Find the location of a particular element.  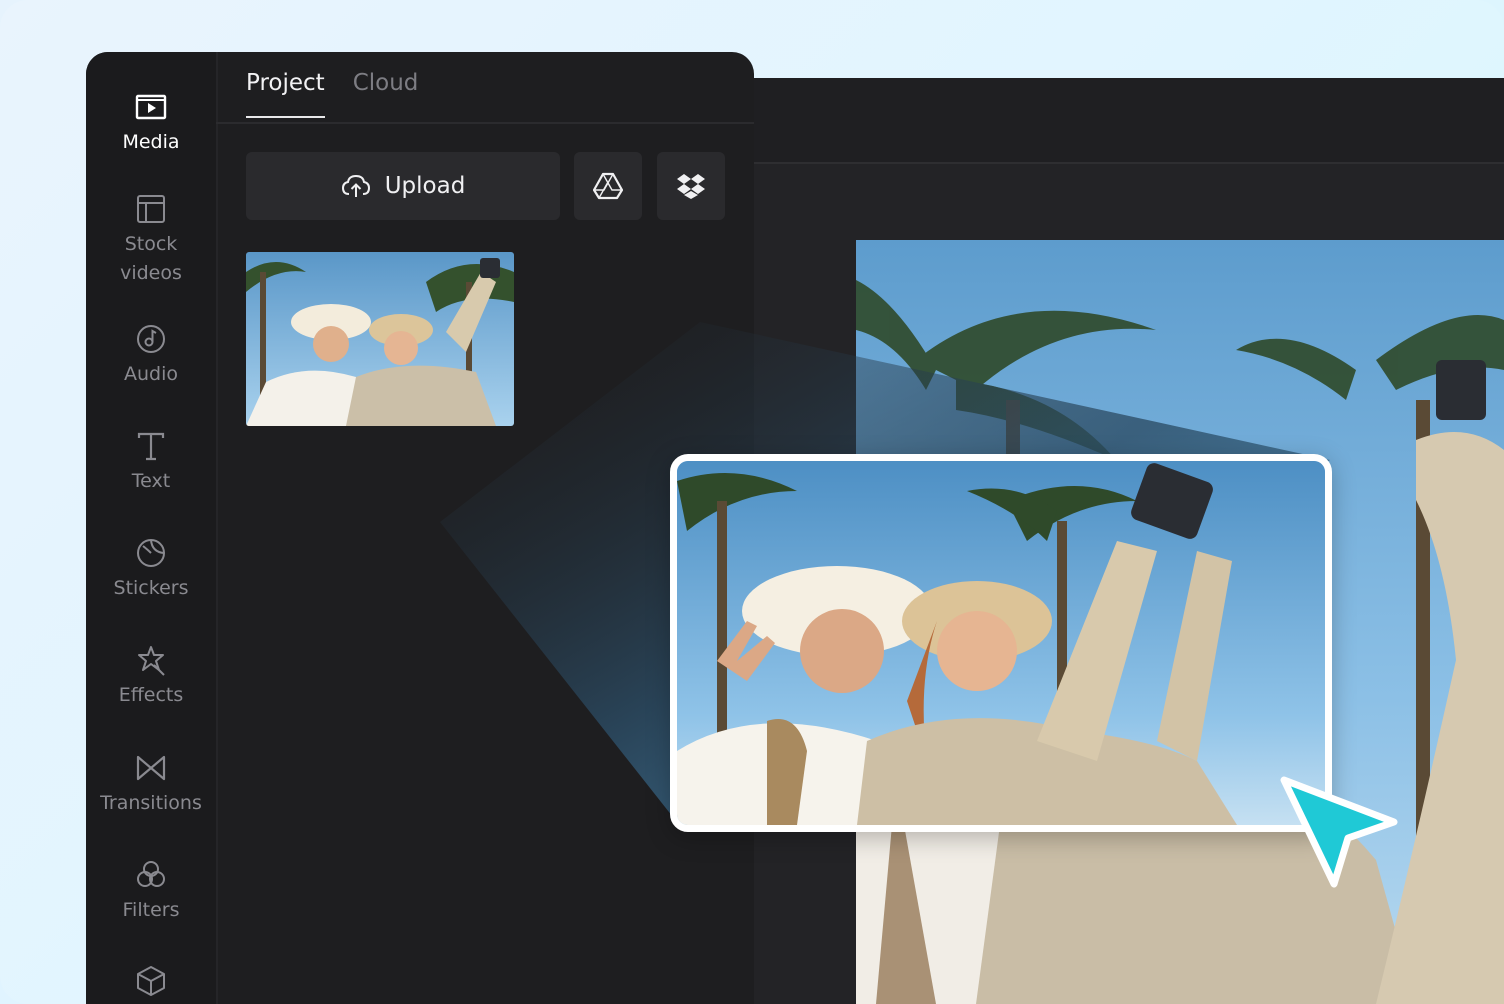

effects-icon is located at coordinates (151, 661).